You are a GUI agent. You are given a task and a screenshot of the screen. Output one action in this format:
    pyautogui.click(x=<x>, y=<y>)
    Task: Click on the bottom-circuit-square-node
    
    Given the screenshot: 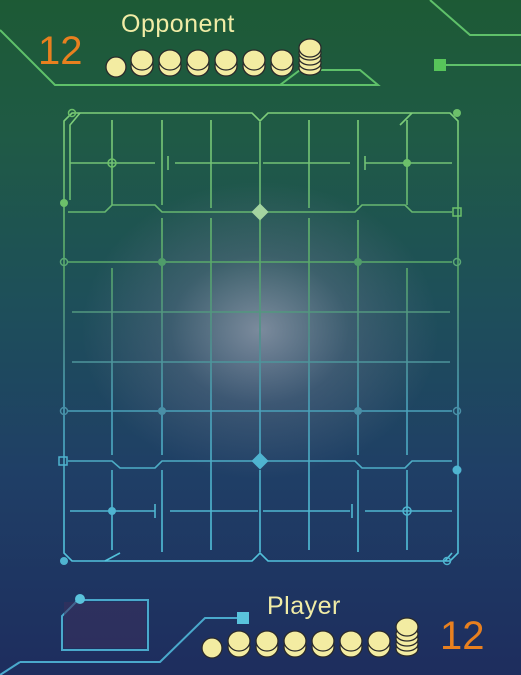 What is the action you would take?
    pyautogui.click(x=243, y=618)
    